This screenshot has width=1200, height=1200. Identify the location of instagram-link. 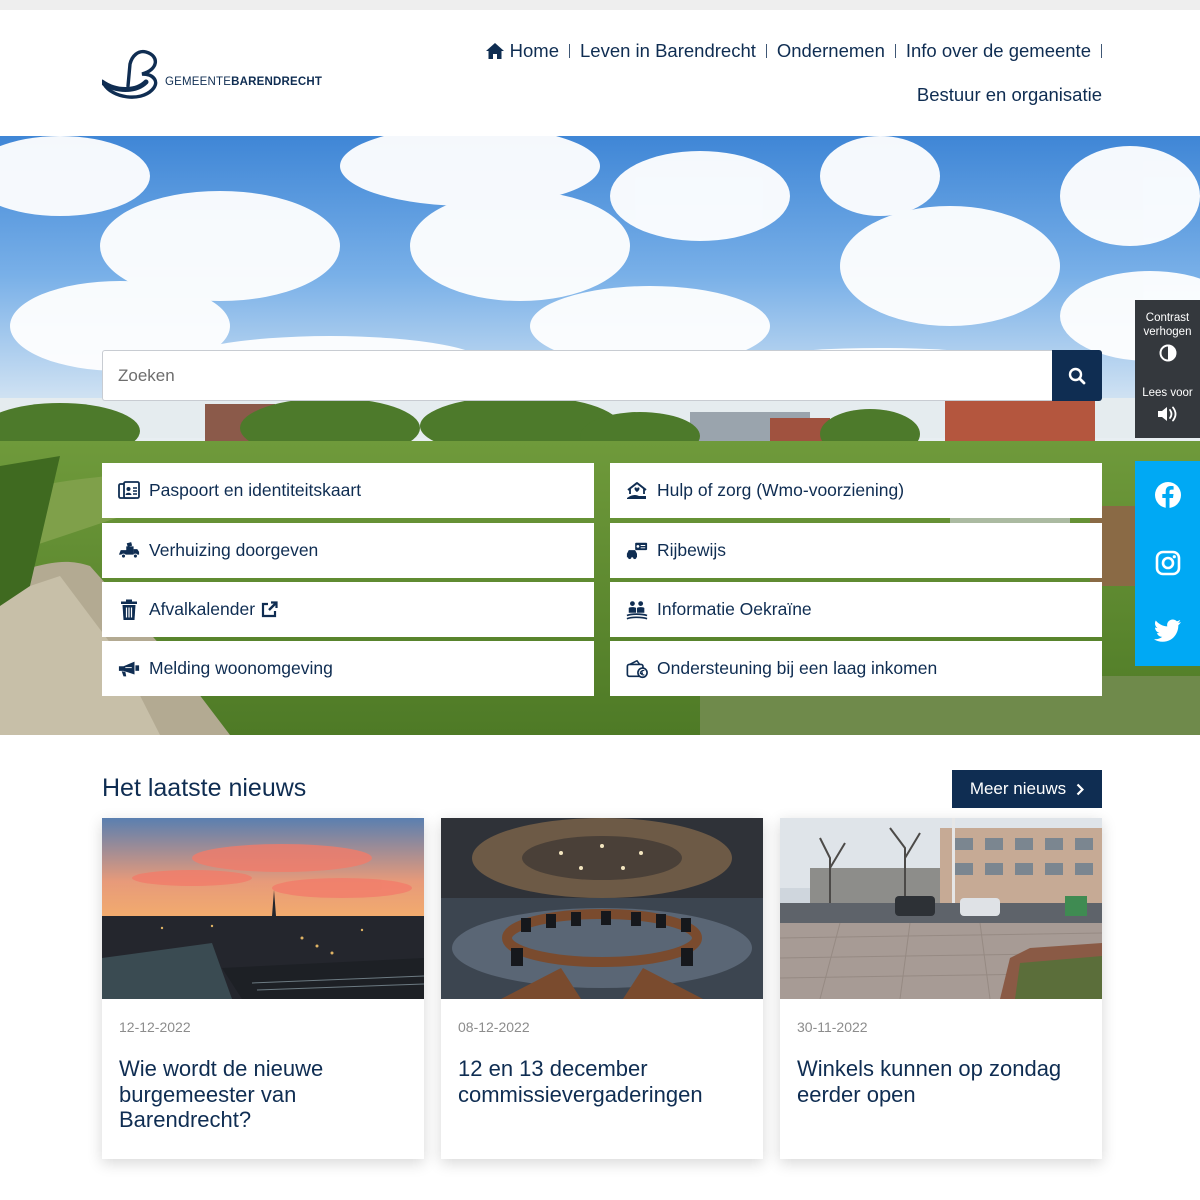
(1167, 563).